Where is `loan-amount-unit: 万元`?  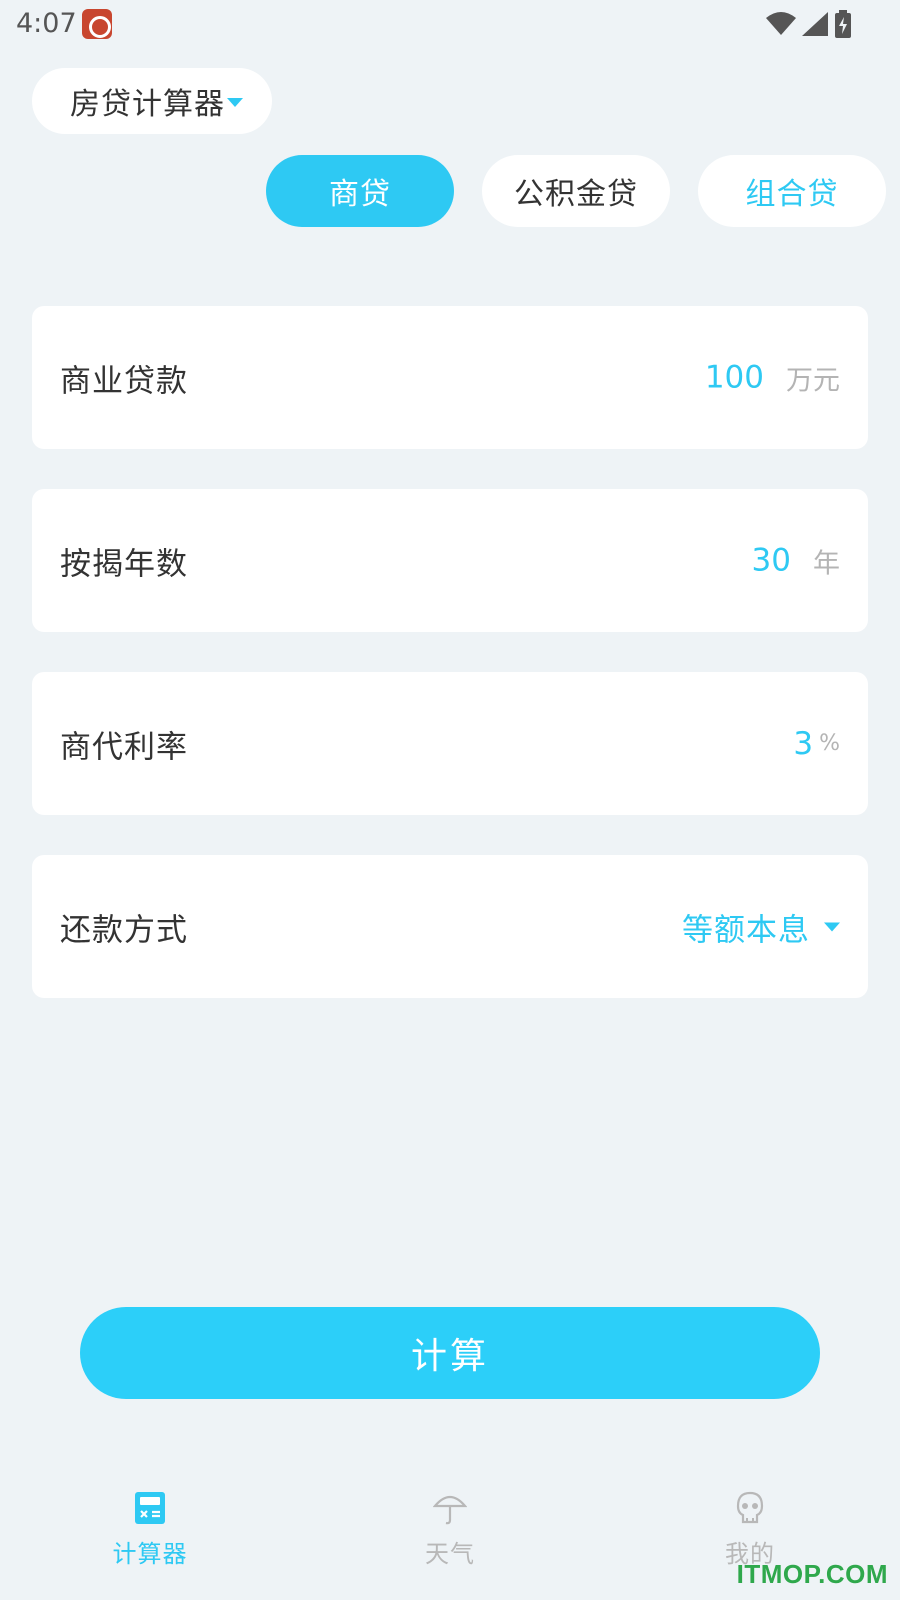
loan-amount-unit: 万元 is located at coordinates (813, 380).